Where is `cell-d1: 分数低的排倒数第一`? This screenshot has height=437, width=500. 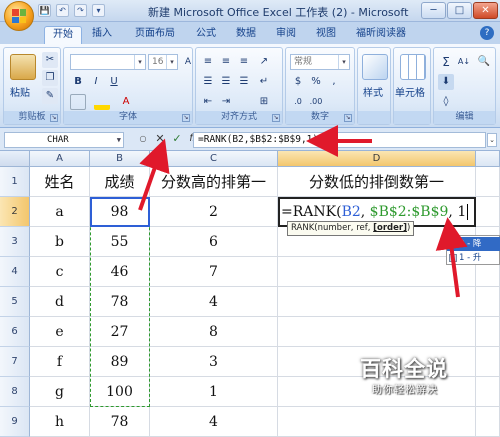 cell-d1: 分数低的排倒数第一 is located at coordinates (377, 182).